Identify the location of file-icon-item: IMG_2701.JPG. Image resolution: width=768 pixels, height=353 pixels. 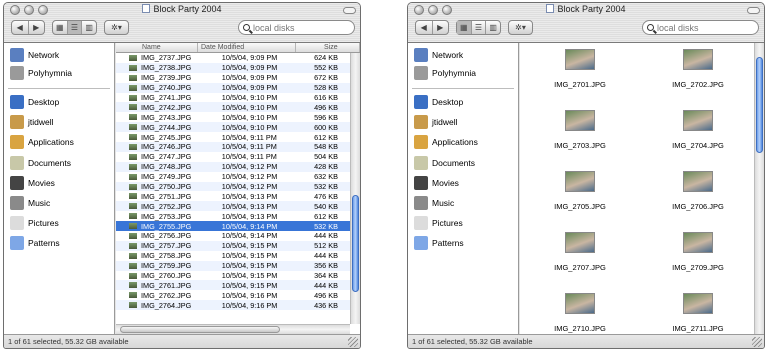
(580, 69).